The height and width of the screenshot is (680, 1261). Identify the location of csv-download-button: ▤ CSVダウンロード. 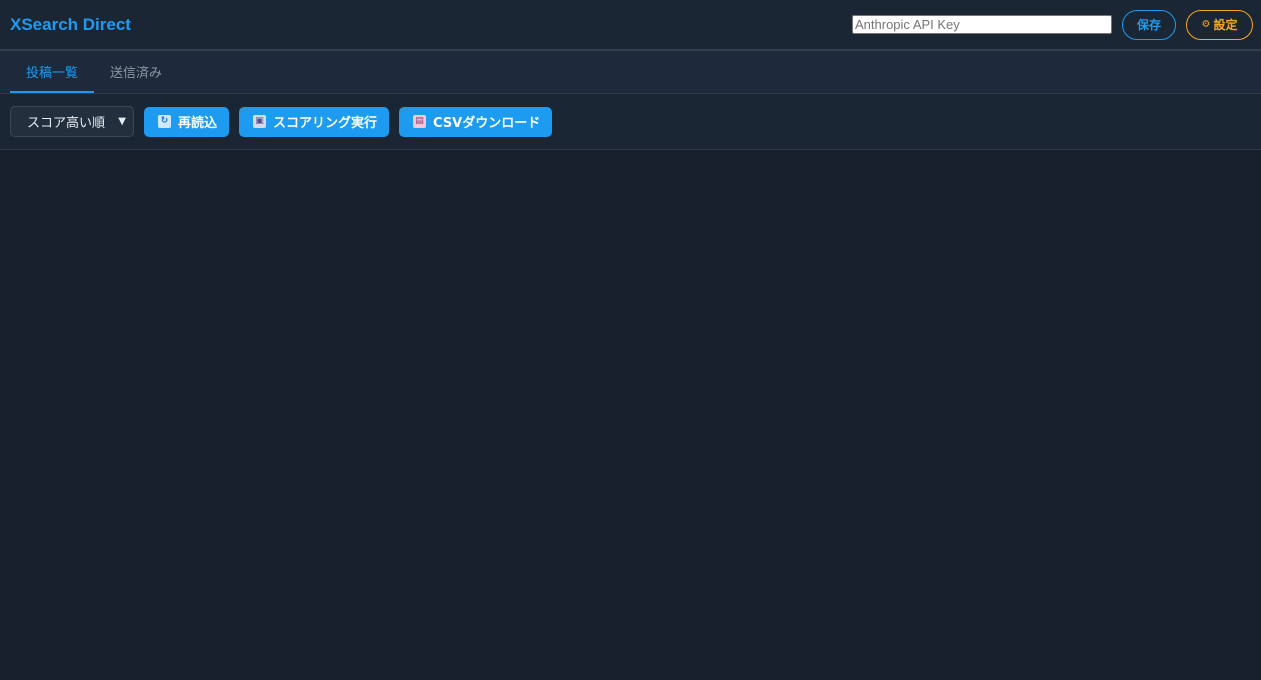
(476, 121).